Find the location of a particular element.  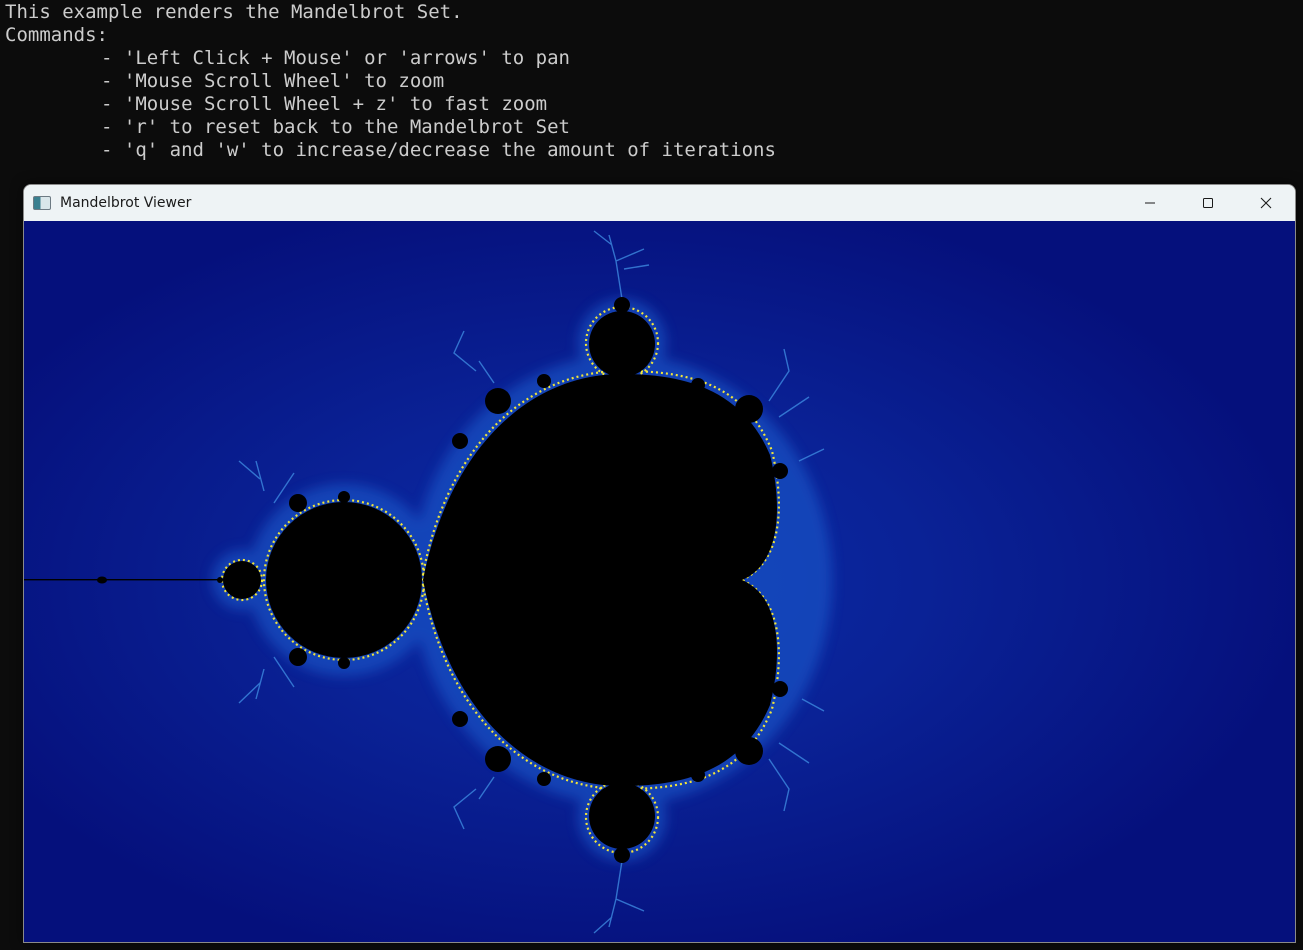

app-window-icon is located at coordinates (42, 203).